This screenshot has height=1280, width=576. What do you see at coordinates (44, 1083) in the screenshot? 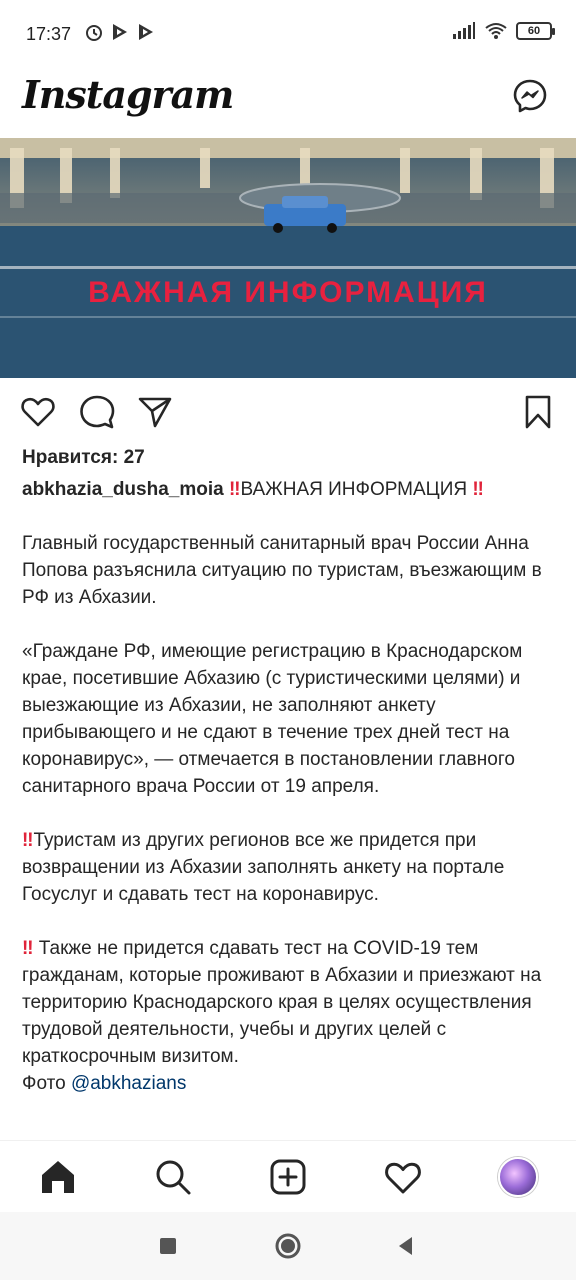
I see `photo-credit-label: Фото` at bounding box center [44, 1083].